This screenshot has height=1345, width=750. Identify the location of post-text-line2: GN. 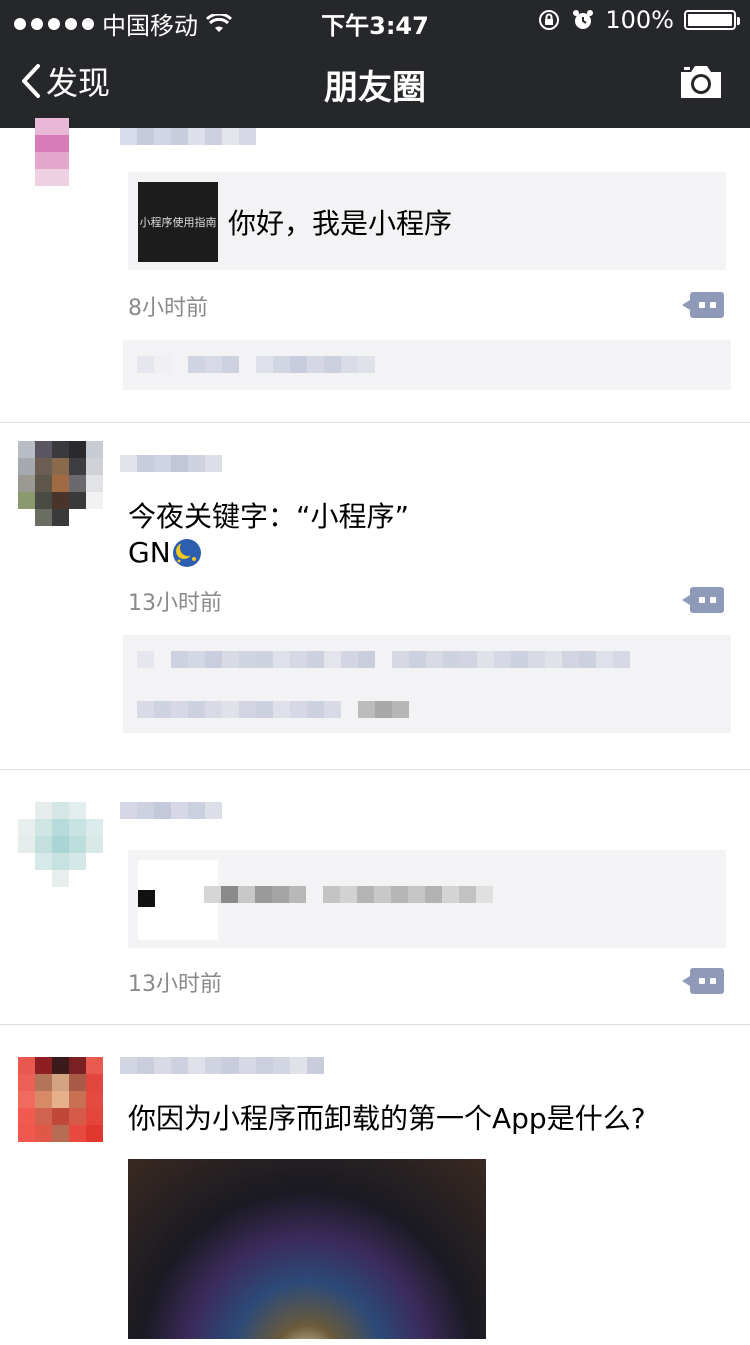
(149, 552).